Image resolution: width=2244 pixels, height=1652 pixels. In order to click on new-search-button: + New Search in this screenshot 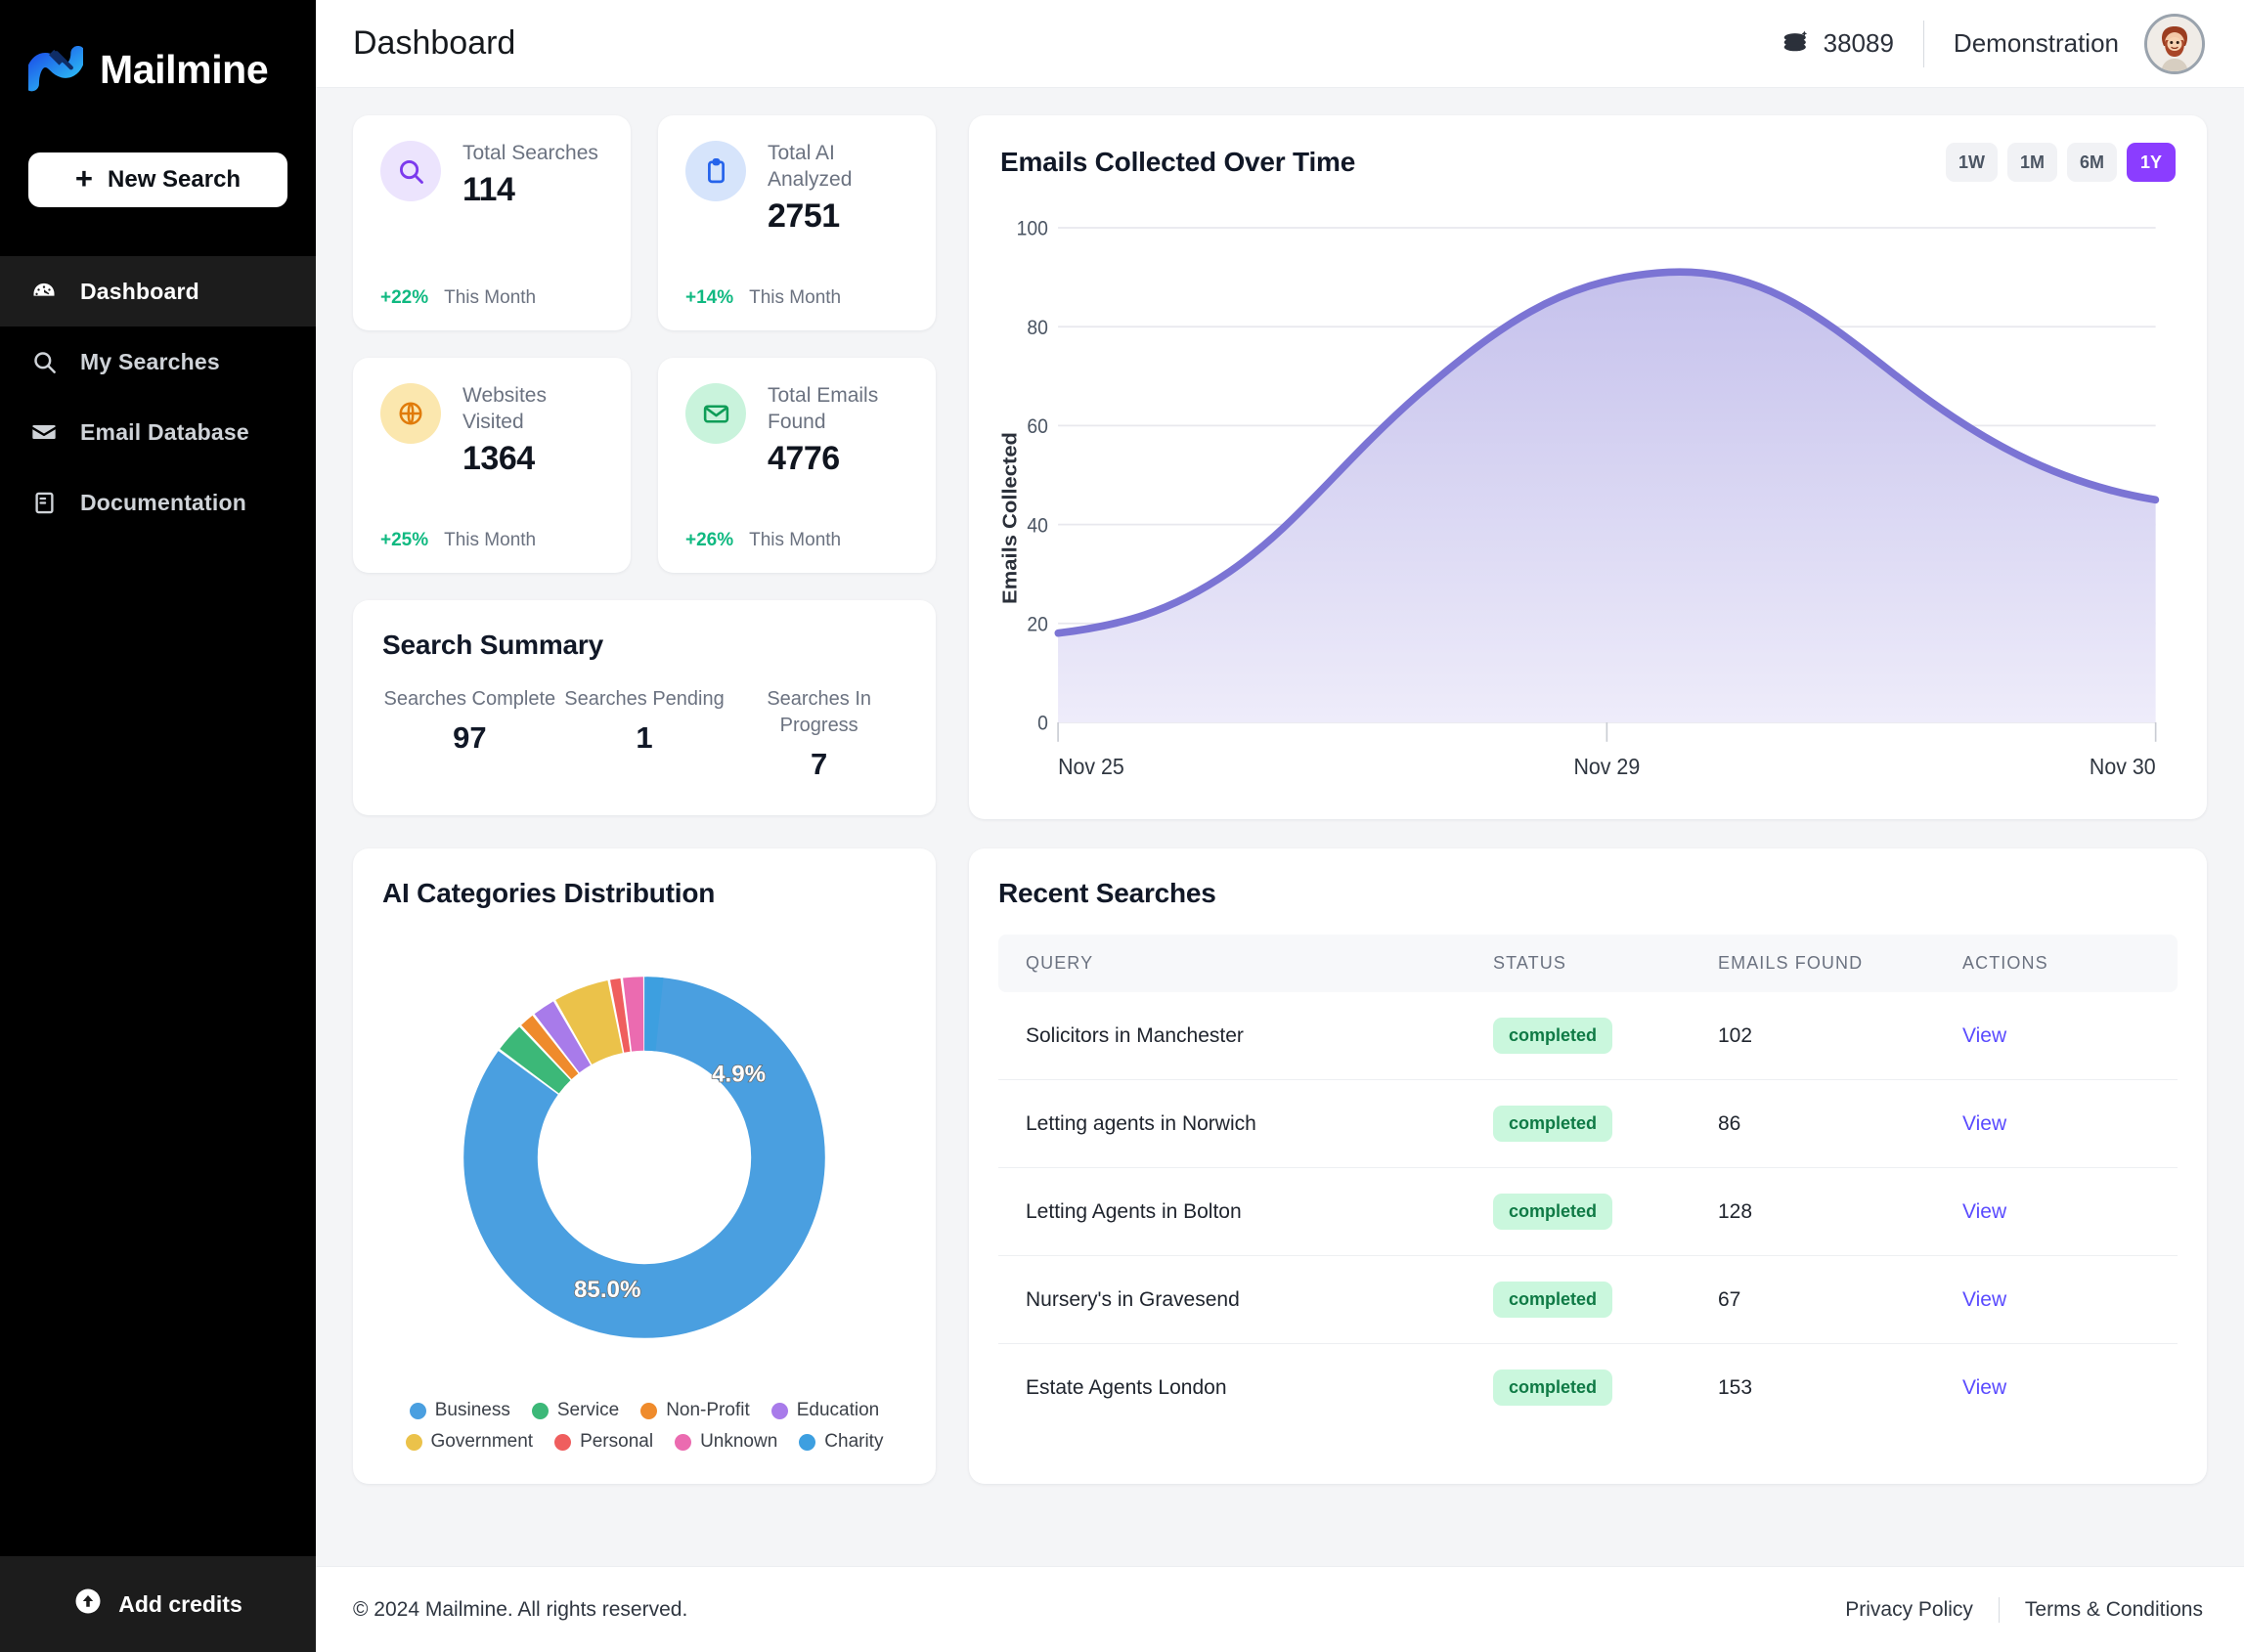, I will do `click(157, 179)`.